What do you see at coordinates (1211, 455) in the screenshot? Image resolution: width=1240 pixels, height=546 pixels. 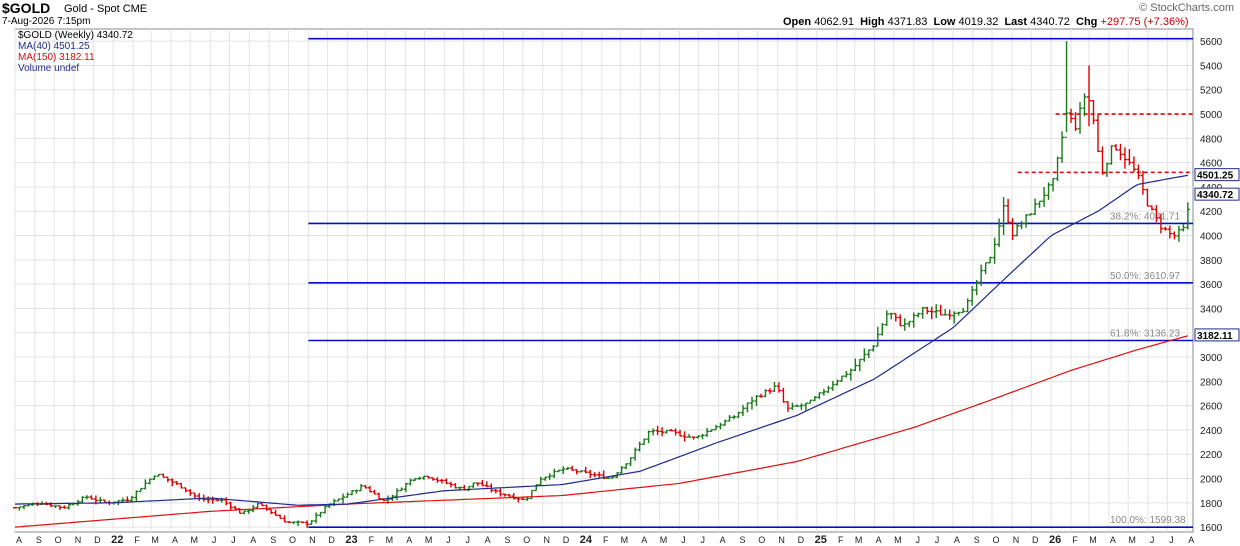 I see `y-tick-label: 2200` at bounding box center [1211, 455].